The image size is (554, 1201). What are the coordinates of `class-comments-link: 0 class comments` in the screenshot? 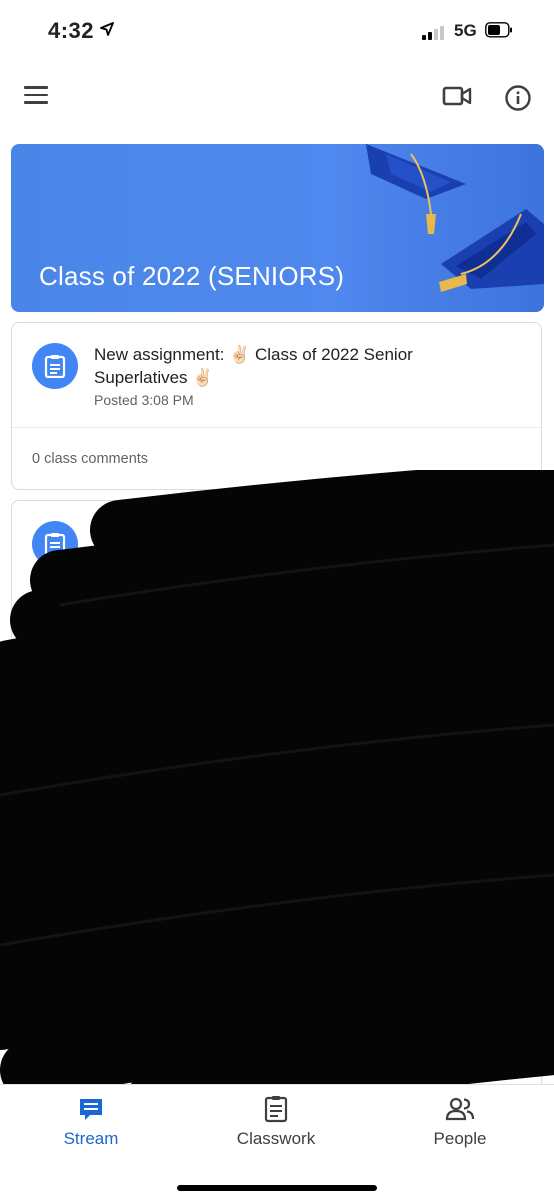 It's located at (90, 459).